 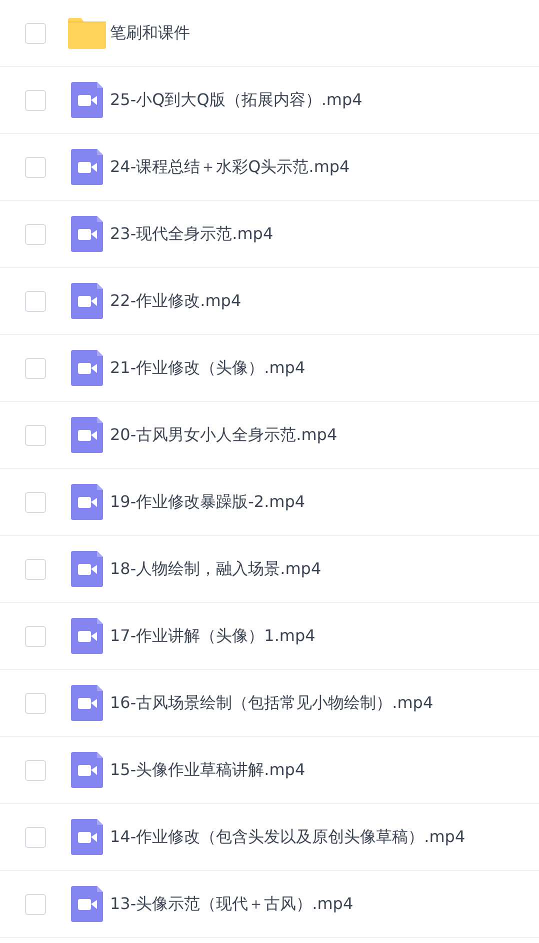 I want to click on file-name: 17-作业讲解（头像）1.mp4, so click(x=213, y=636).